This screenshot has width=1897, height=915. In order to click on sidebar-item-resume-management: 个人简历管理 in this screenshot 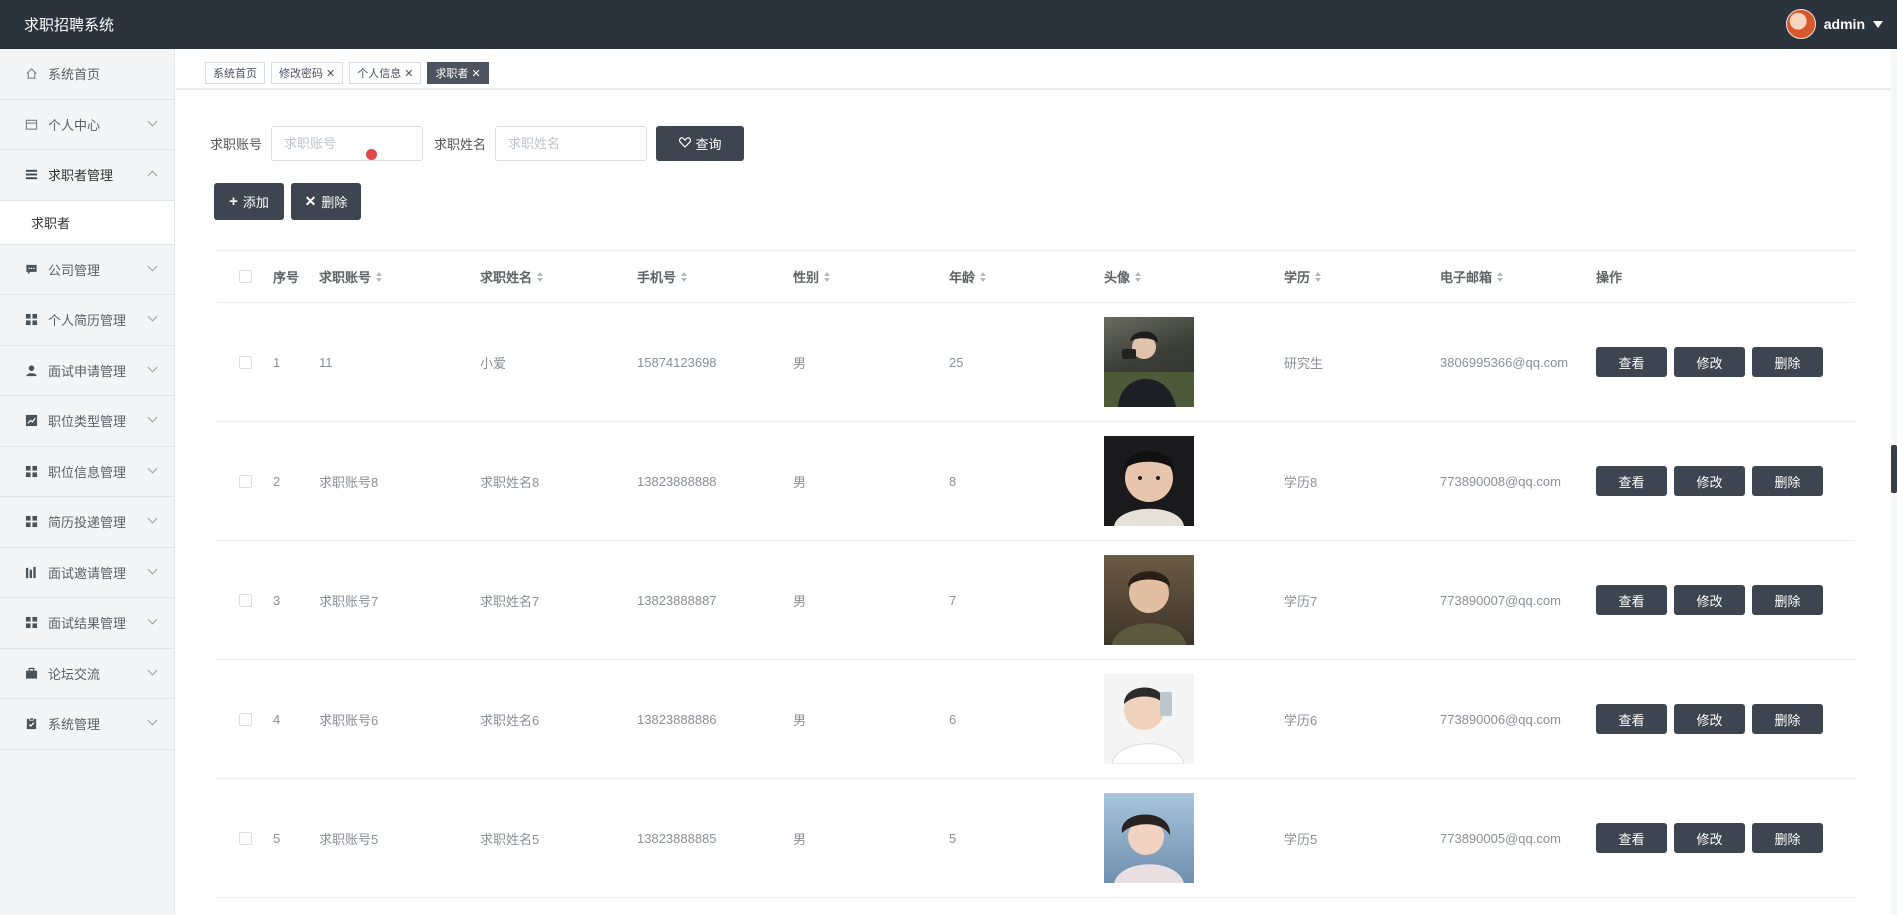, I will do `click(87, 320)`.